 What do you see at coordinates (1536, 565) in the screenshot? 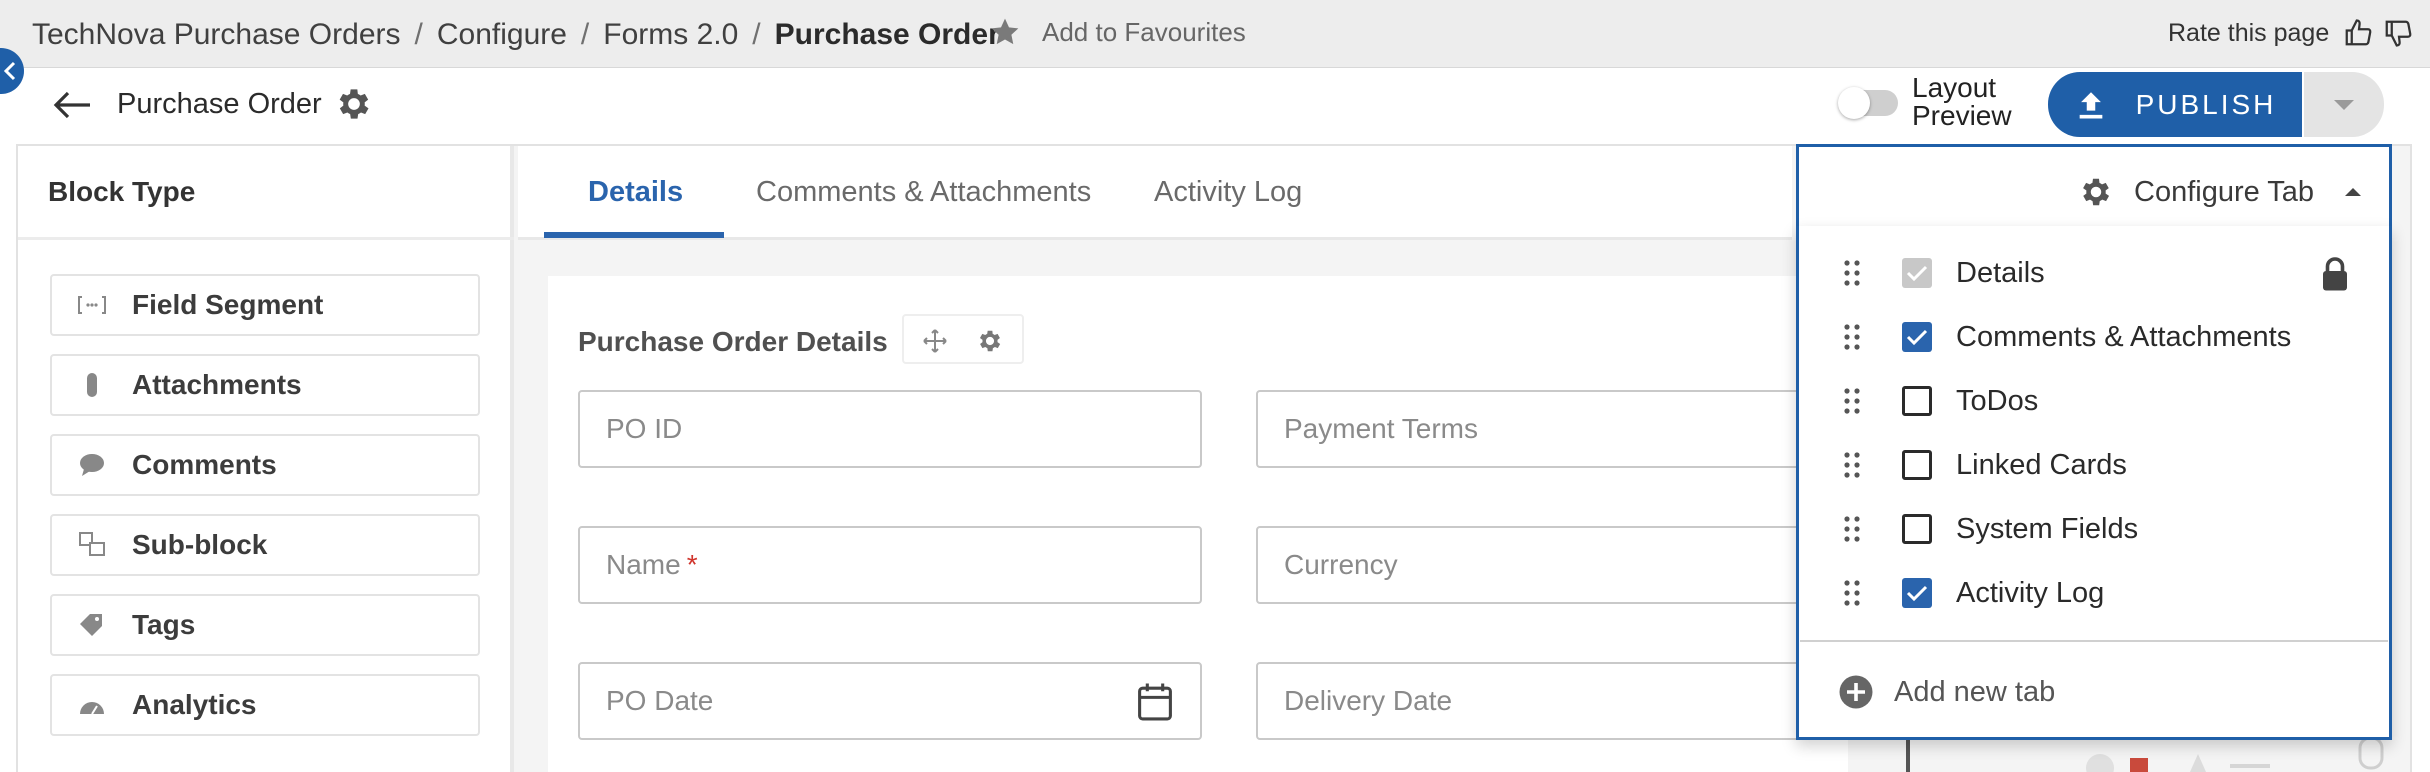
I see `currency-field: Currency` at bounding box center [1536, 565].